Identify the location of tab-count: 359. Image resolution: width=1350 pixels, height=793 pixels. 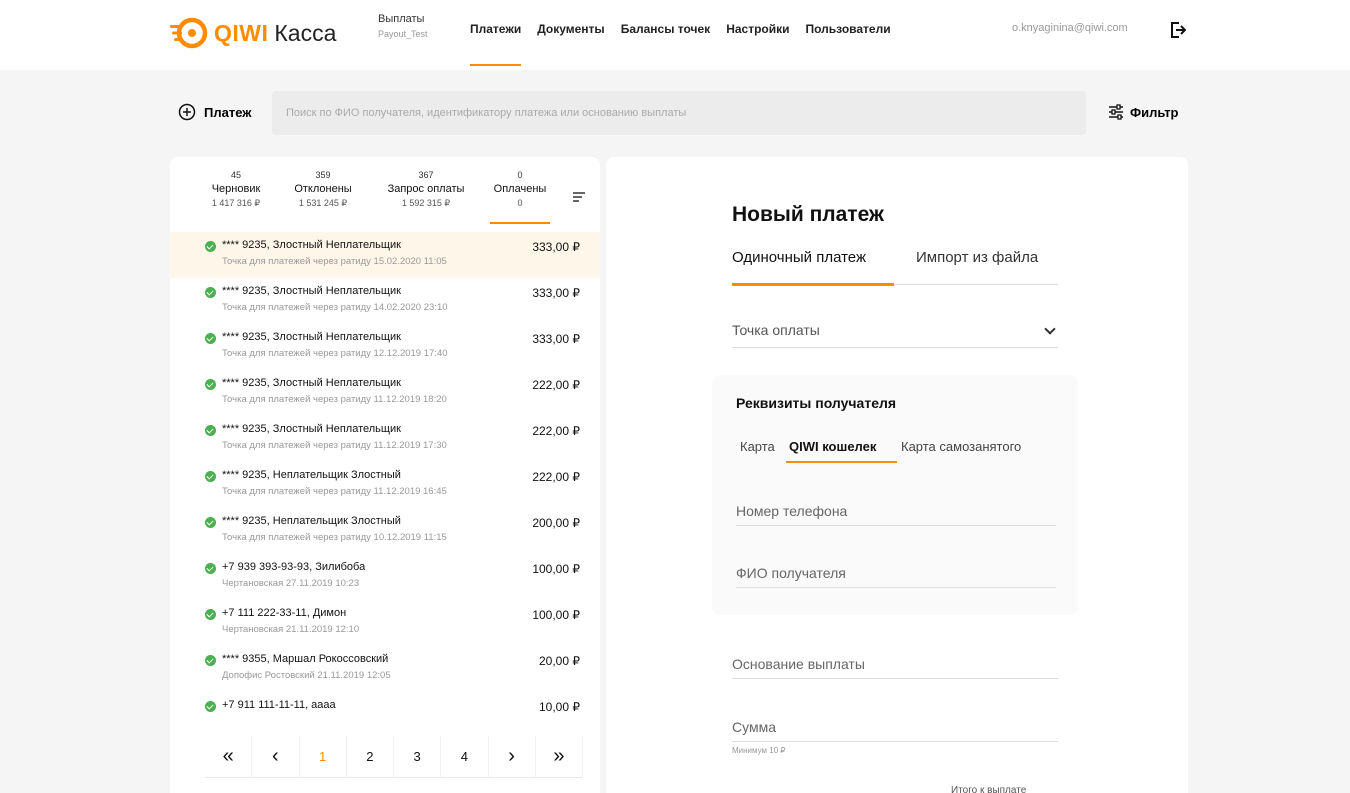
(323, 175).